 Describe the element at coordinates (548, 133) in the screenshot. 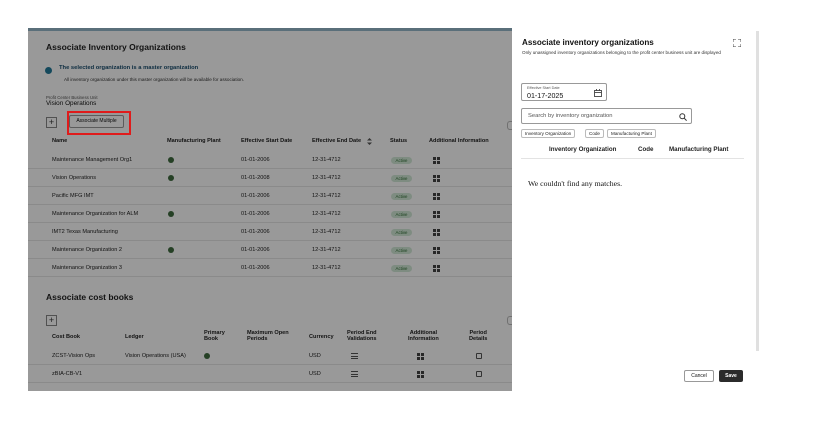

I see `chip-inventory-organization: Inventory Organization` at that location.